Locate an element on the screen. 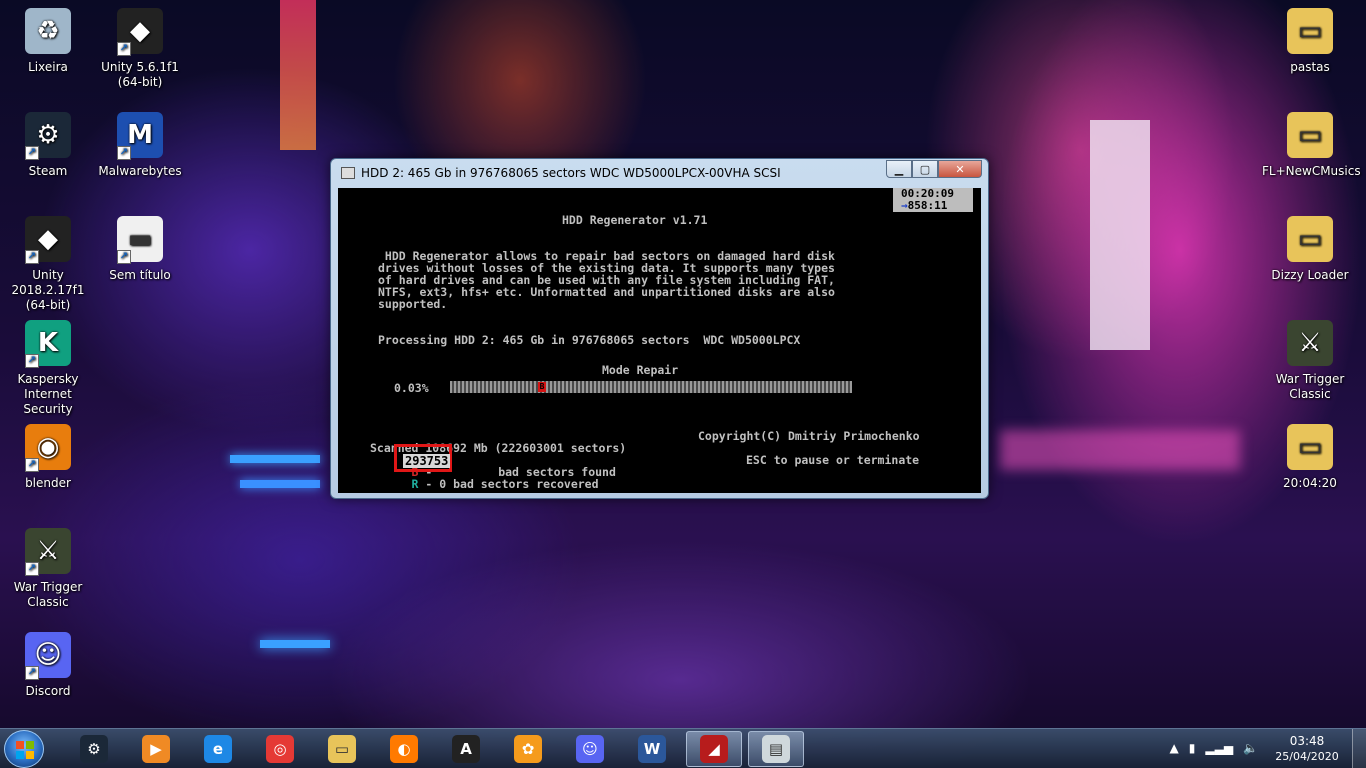  desktop-icon-label: blender is located at coordinates (48, 483).